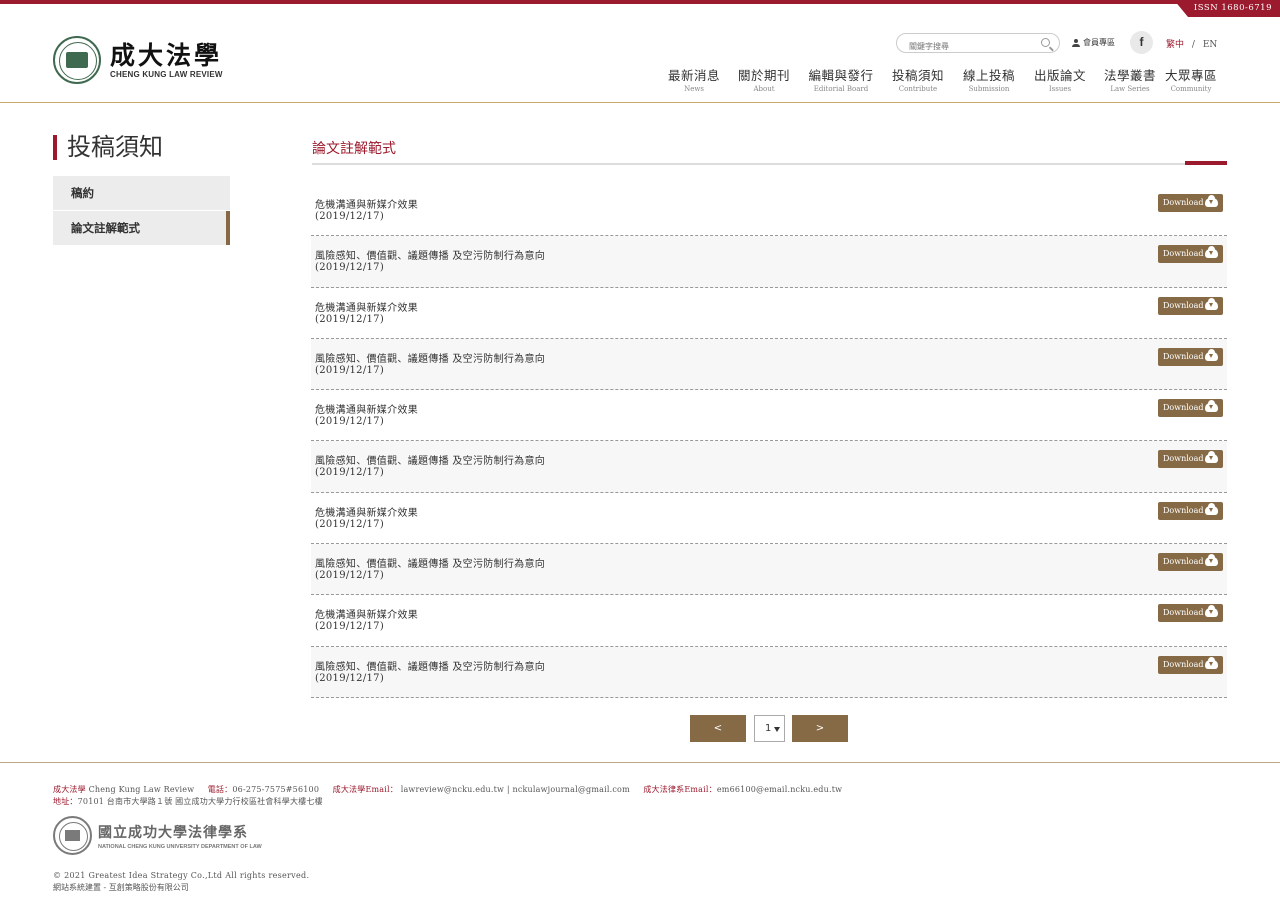 This screenshot has width=1280, height=914. Describe the element at coordinates (1210, 45) in the screenshot. I see `lang-en-link: EN` at that location.